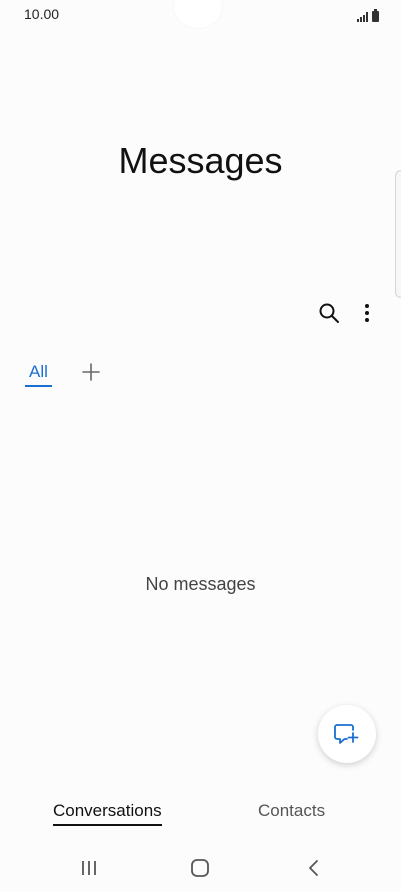  I want to click on tab-conversations: Conversations, so click(107, 813).